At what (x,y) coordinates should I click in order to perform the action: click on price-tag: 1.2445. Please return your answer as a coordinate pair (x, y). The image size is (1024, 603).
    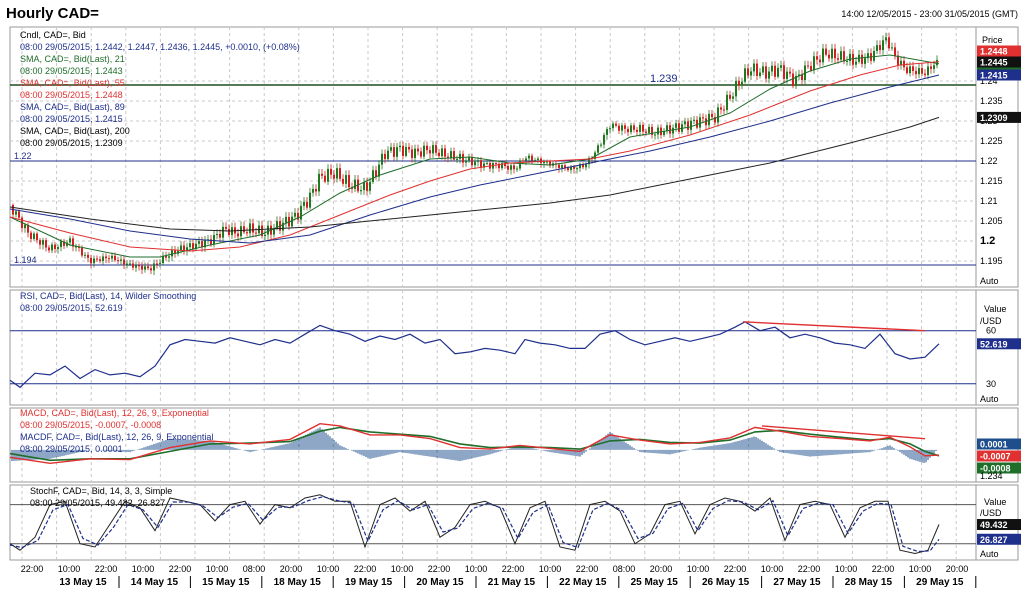
    Looking at the image, I should click on (994, 63).